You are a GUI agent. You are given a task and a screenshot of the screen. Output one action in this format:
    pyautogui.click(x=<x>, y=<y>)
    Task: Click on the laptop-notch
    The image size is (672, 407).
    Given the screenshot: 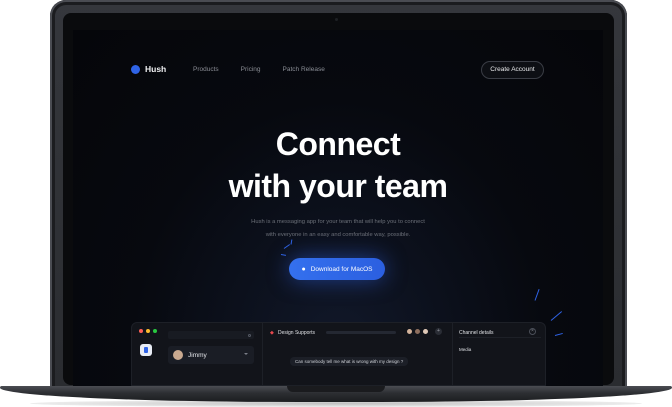 What is the action you would take?
    pyautogui.click(x=336, y=389)
    